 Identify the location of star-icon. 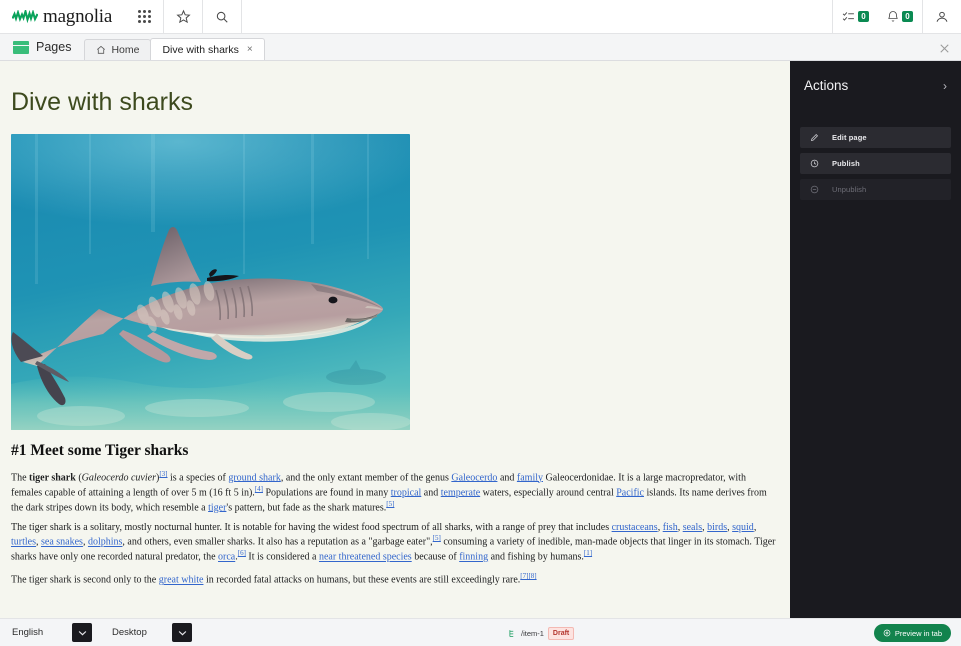
(183, 17).